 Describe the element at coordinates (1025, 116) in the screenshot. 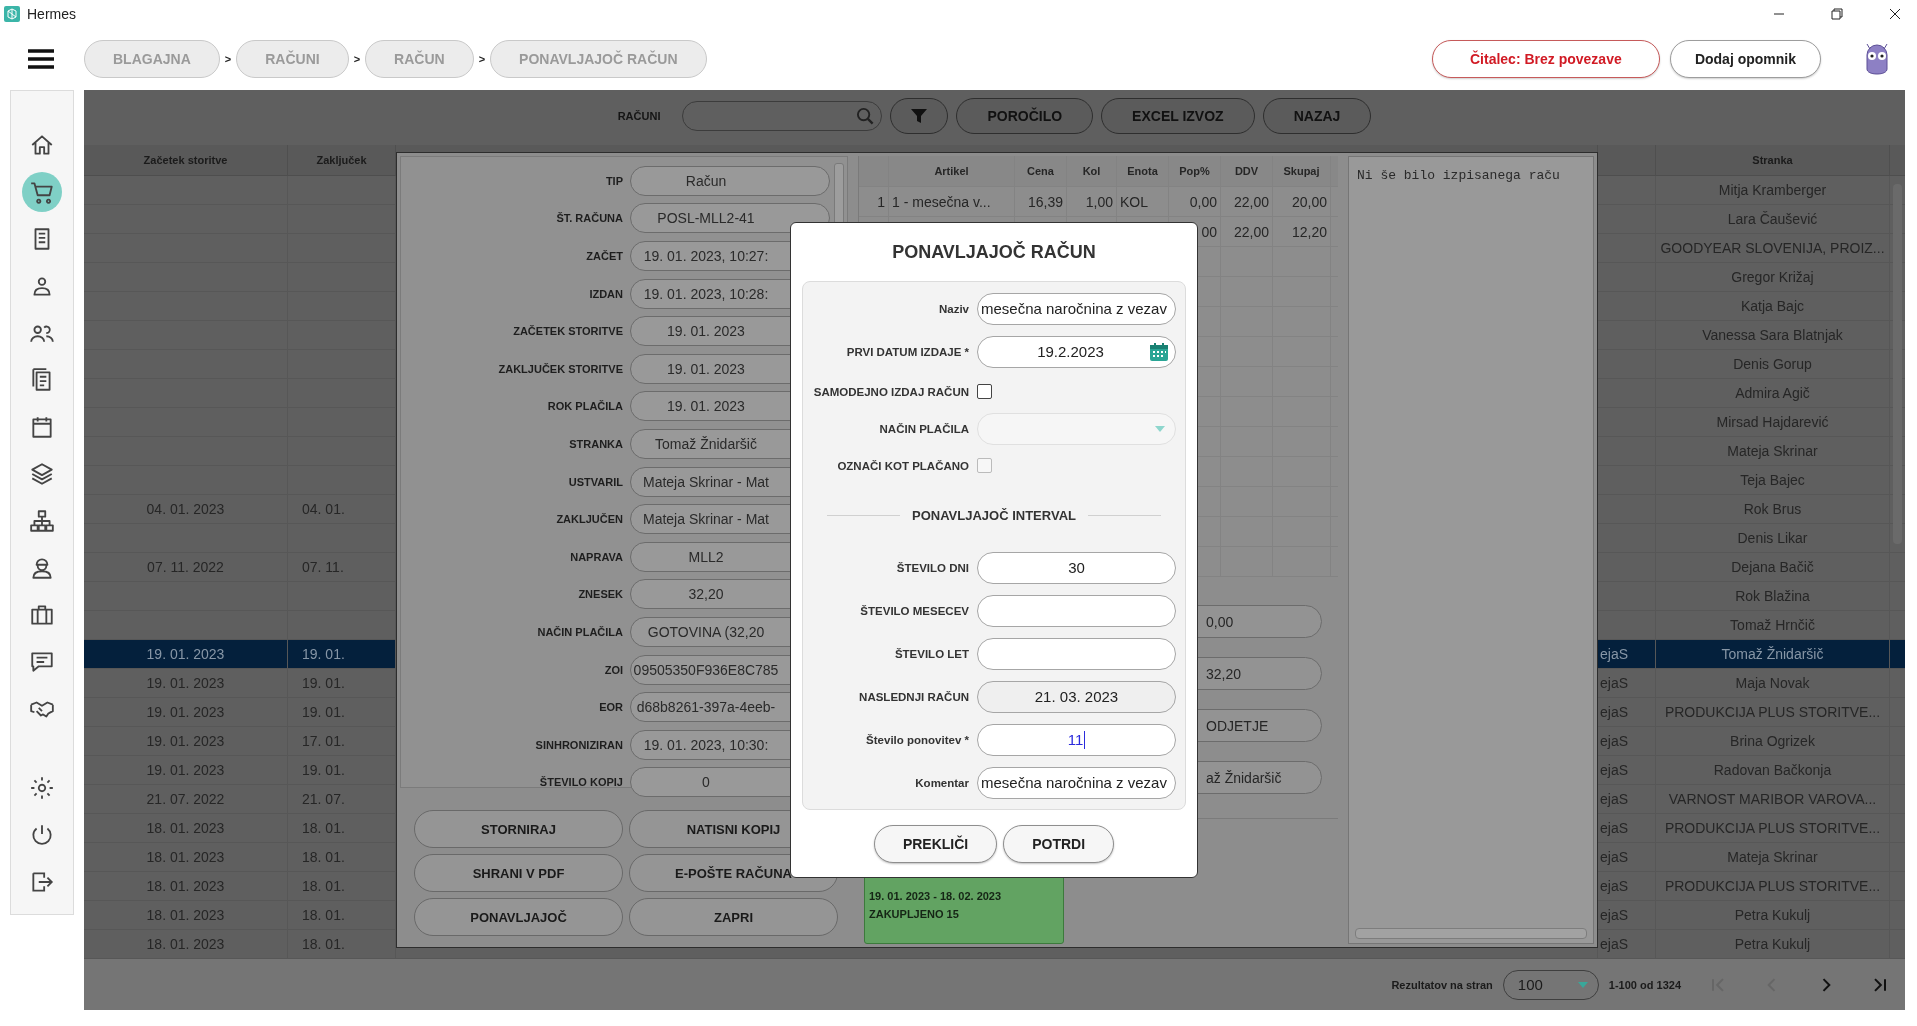

I see `toolbar-button: POROČILO` at that location.